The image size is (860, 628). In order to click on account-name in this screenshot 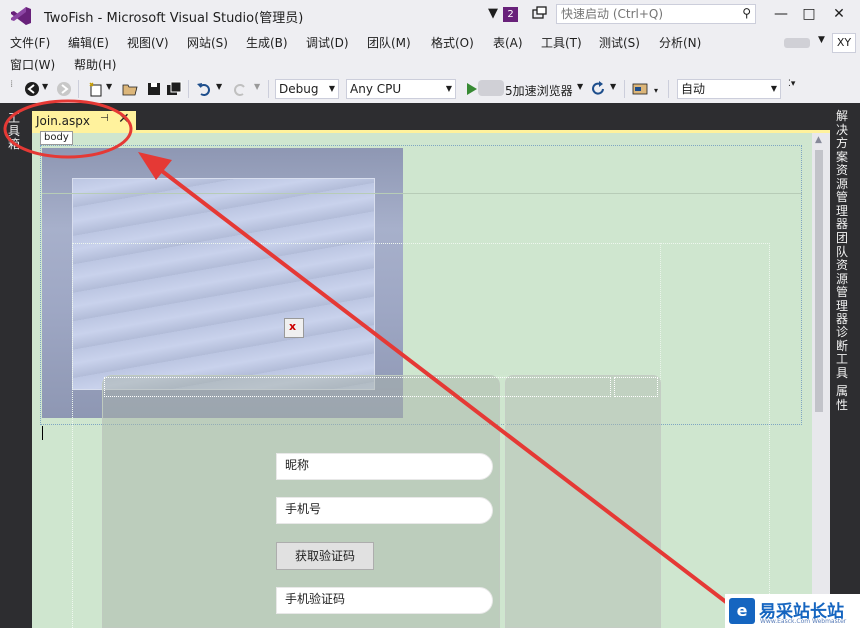, I will do `click(797, 43)`.